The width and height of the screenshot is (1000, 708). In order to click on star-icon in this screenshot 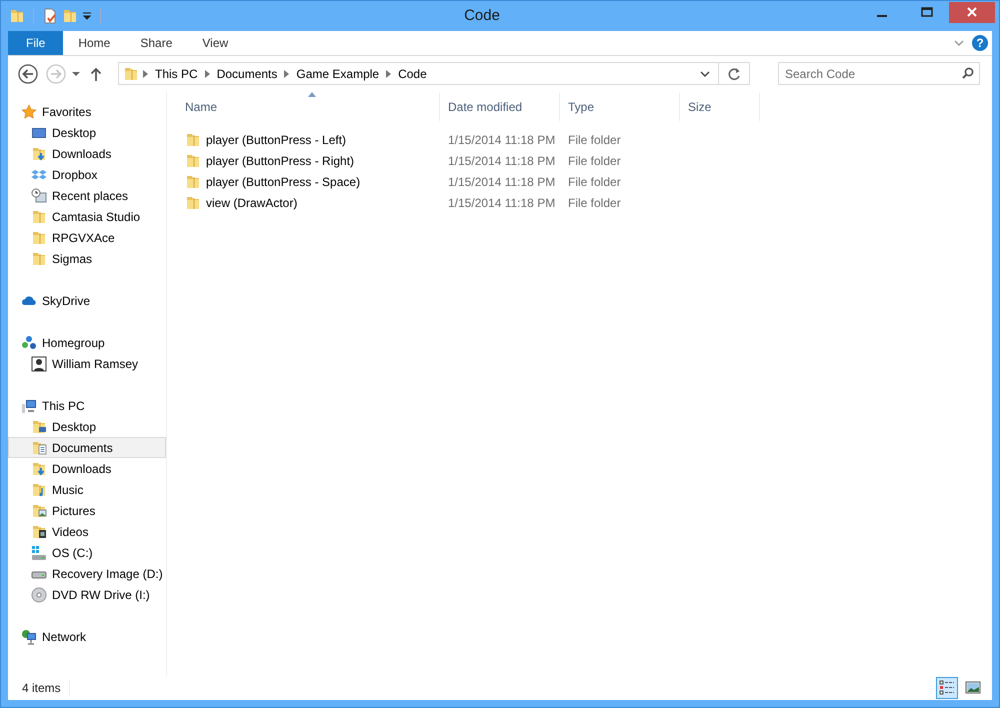, I will do `click(29, 112)`.